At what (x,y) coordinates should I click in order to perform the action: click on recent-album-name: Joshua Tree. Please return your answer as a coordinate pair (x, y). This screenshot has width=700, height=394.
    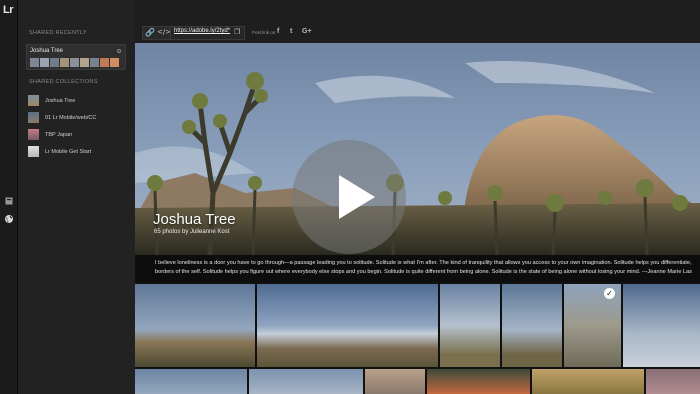
    Looking at the image, I should click on (47, 51).